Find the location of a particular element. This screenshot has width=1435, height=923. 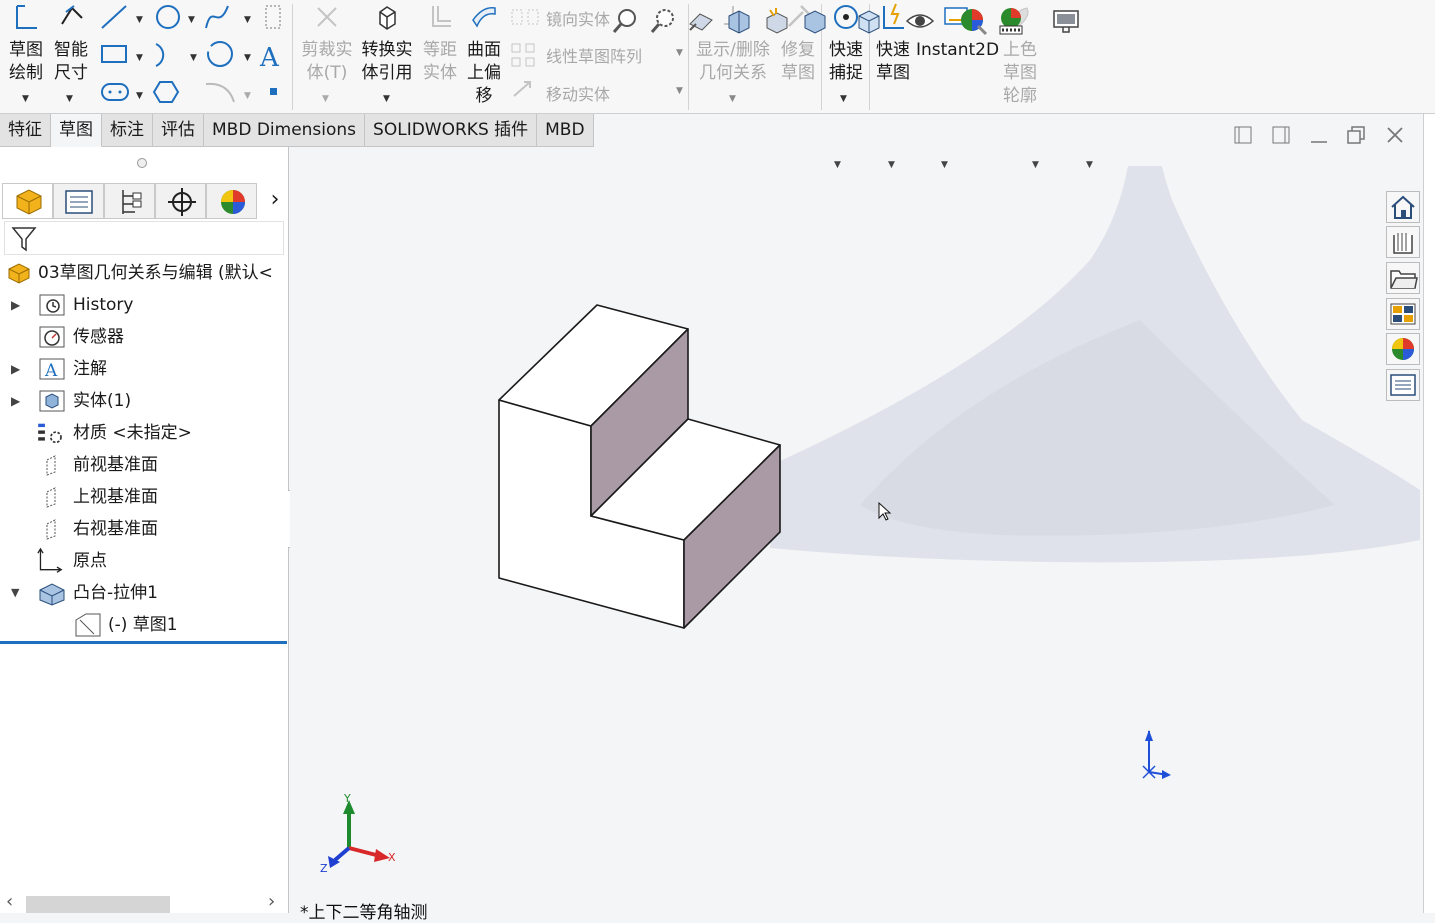

hide-show-dropdown: ▼ is located at coordinates (944, 165).